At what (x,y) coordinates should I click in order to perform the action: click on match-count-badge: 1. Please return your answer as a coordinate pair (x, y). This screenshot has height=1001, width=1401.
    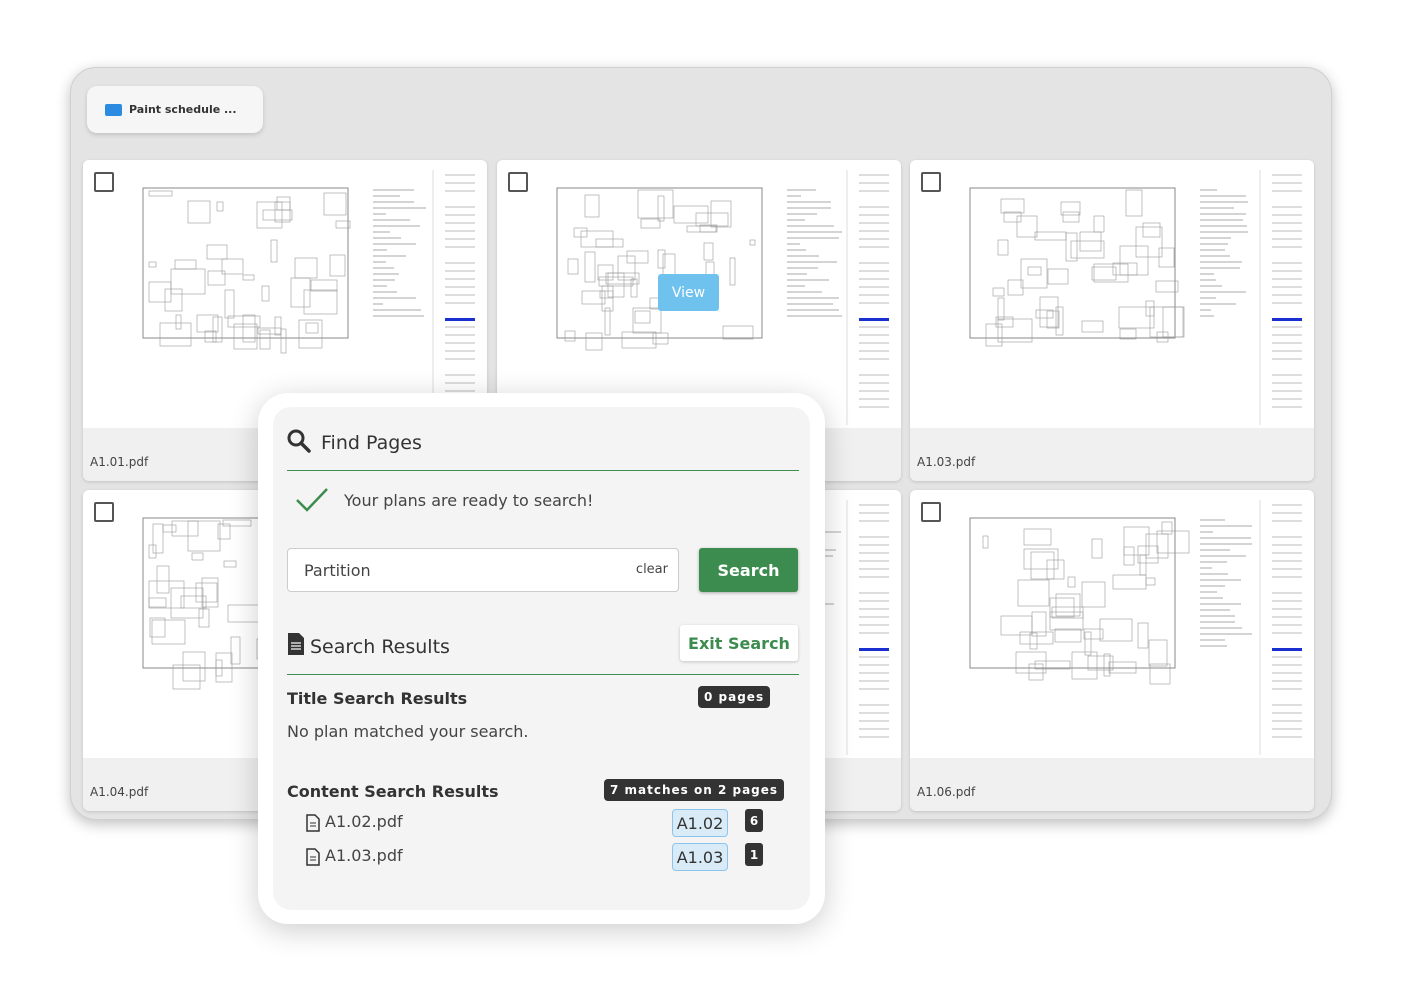
    Looking at the image, I should click on (754, 854).